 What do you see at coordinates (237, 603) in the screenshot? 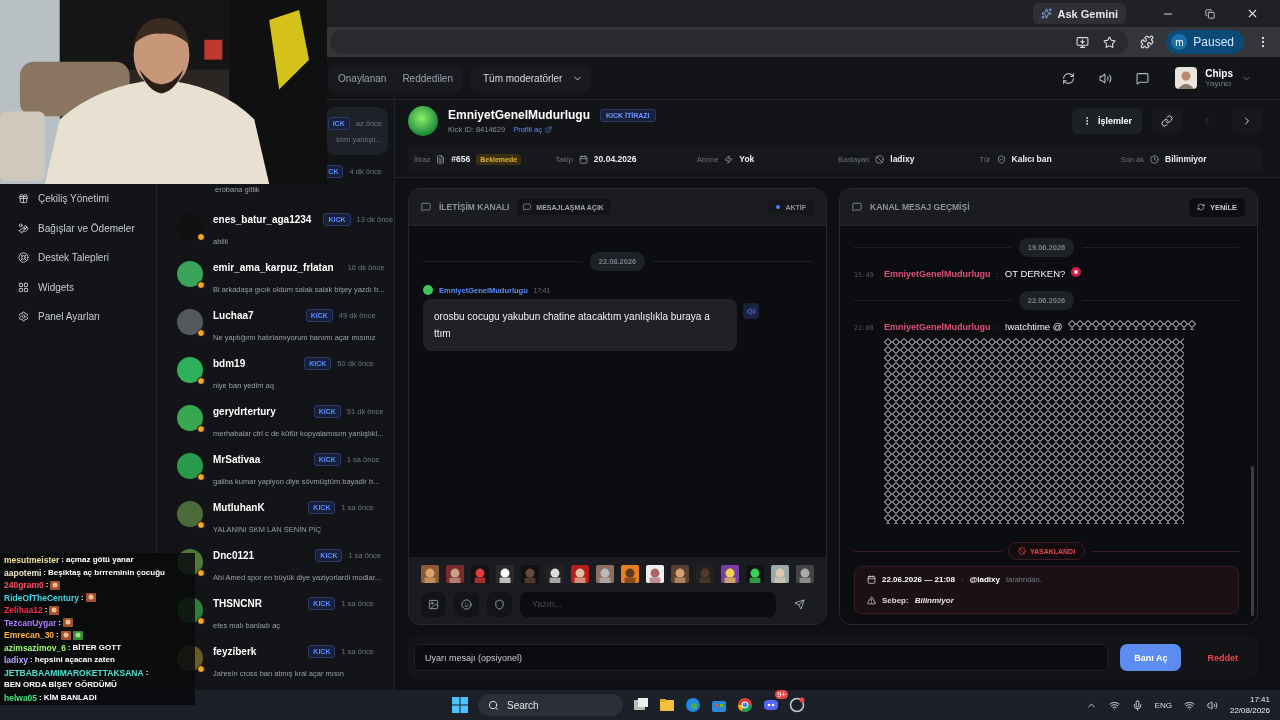
I see `user-name: THSNCNR` at bounding box center [237, 603].